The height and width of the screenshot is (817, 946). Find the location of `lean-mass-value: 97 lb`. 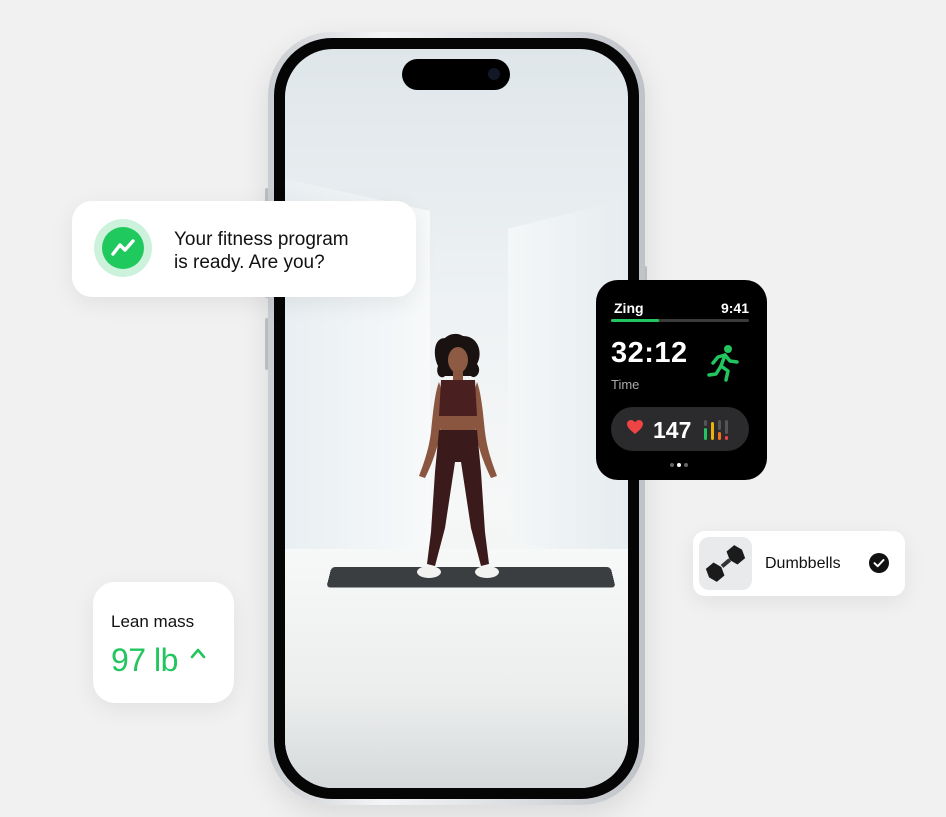

lean-mass-value: 97 lb is located at coordinates (144, 660).